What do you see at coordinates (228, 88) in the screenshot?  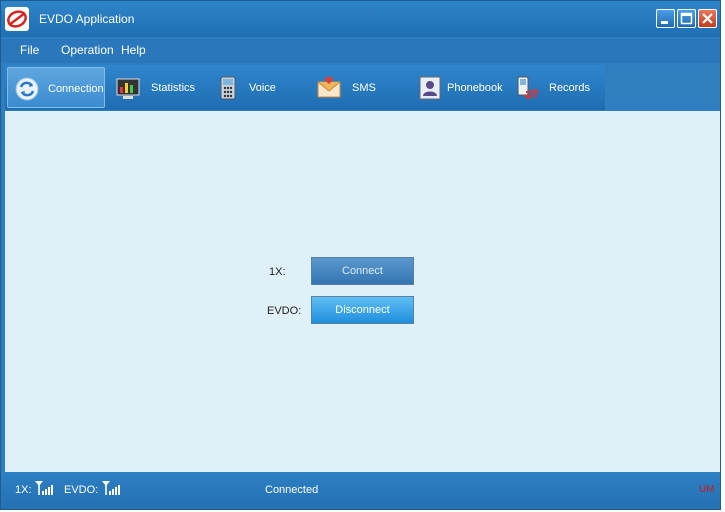 I see `phone-icon` at bounding box center [228, 88].